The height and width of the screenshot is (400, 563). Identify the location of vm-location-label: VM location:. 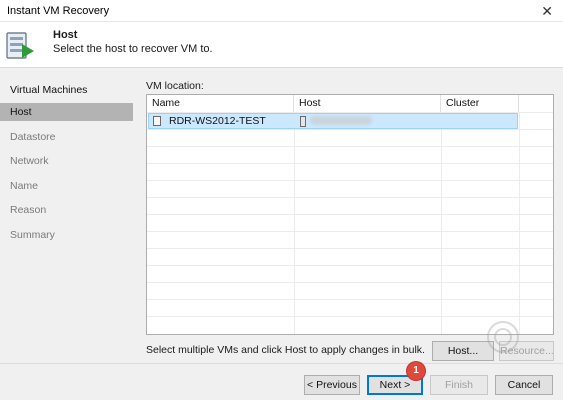
(175, 86).